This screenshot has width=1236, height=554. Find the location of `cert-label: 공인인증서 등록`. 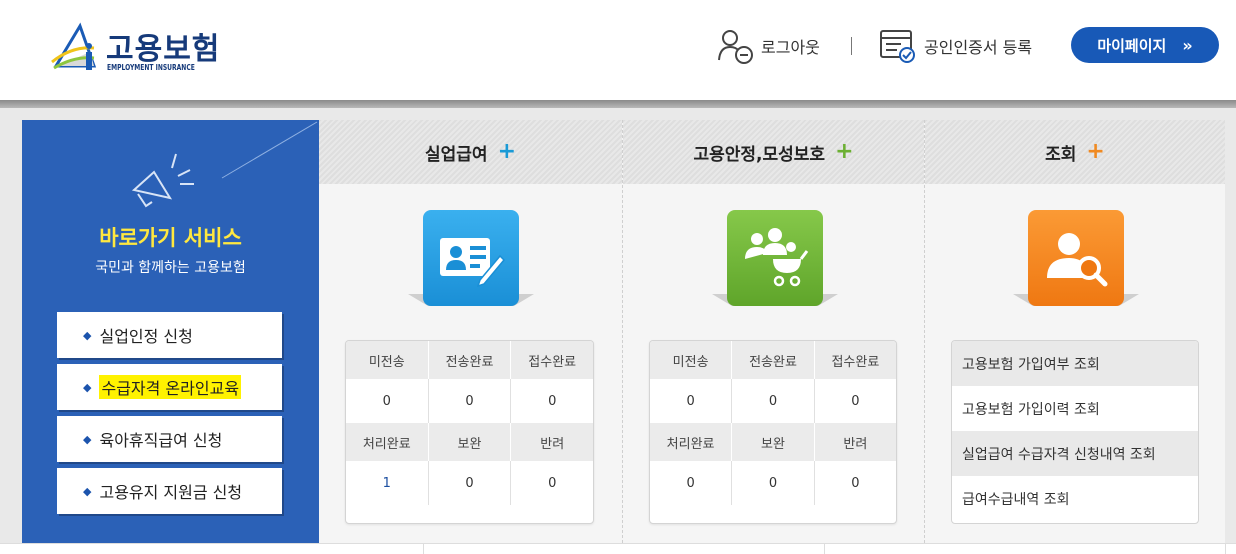

cert-label: 공인인증서 등록 is located at coordinates (978, 47).